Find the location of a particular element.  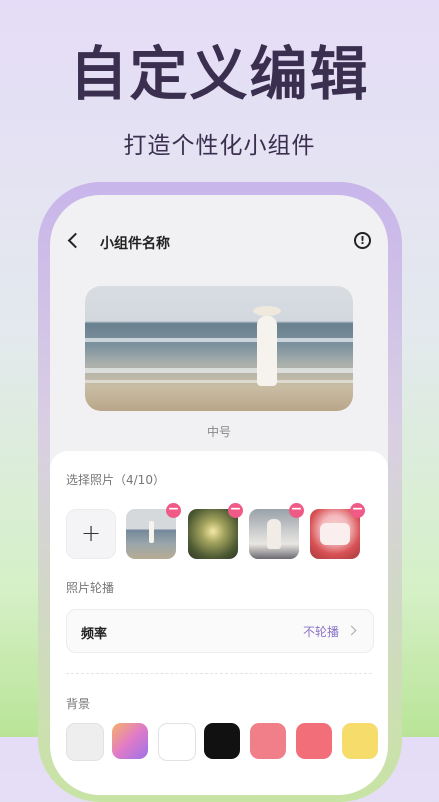

hero-title: 自定义编辑 is located at coordinates (219, 74).